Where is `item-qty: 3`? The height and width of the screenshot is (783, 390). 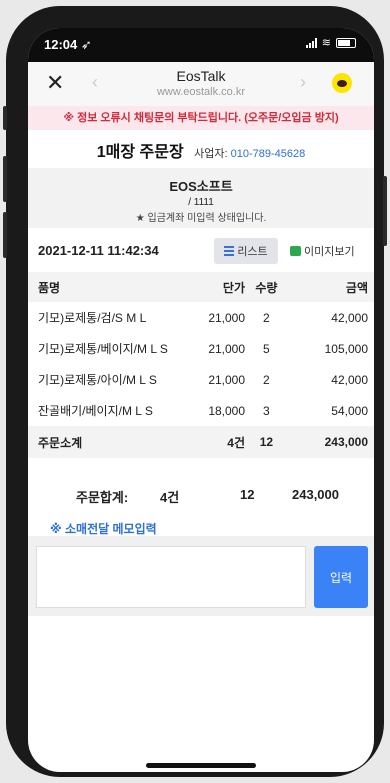
item-qty: 3 is located at coordinates (266, 410).